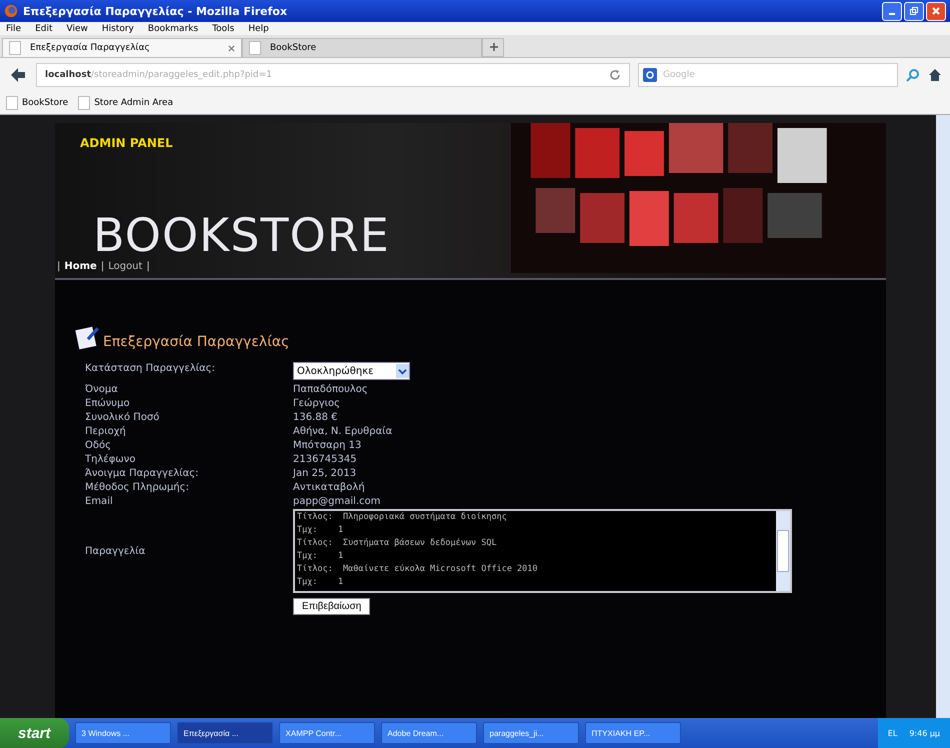  I want to click on field-value: Παπαδόπουλος, so click(331, 389).